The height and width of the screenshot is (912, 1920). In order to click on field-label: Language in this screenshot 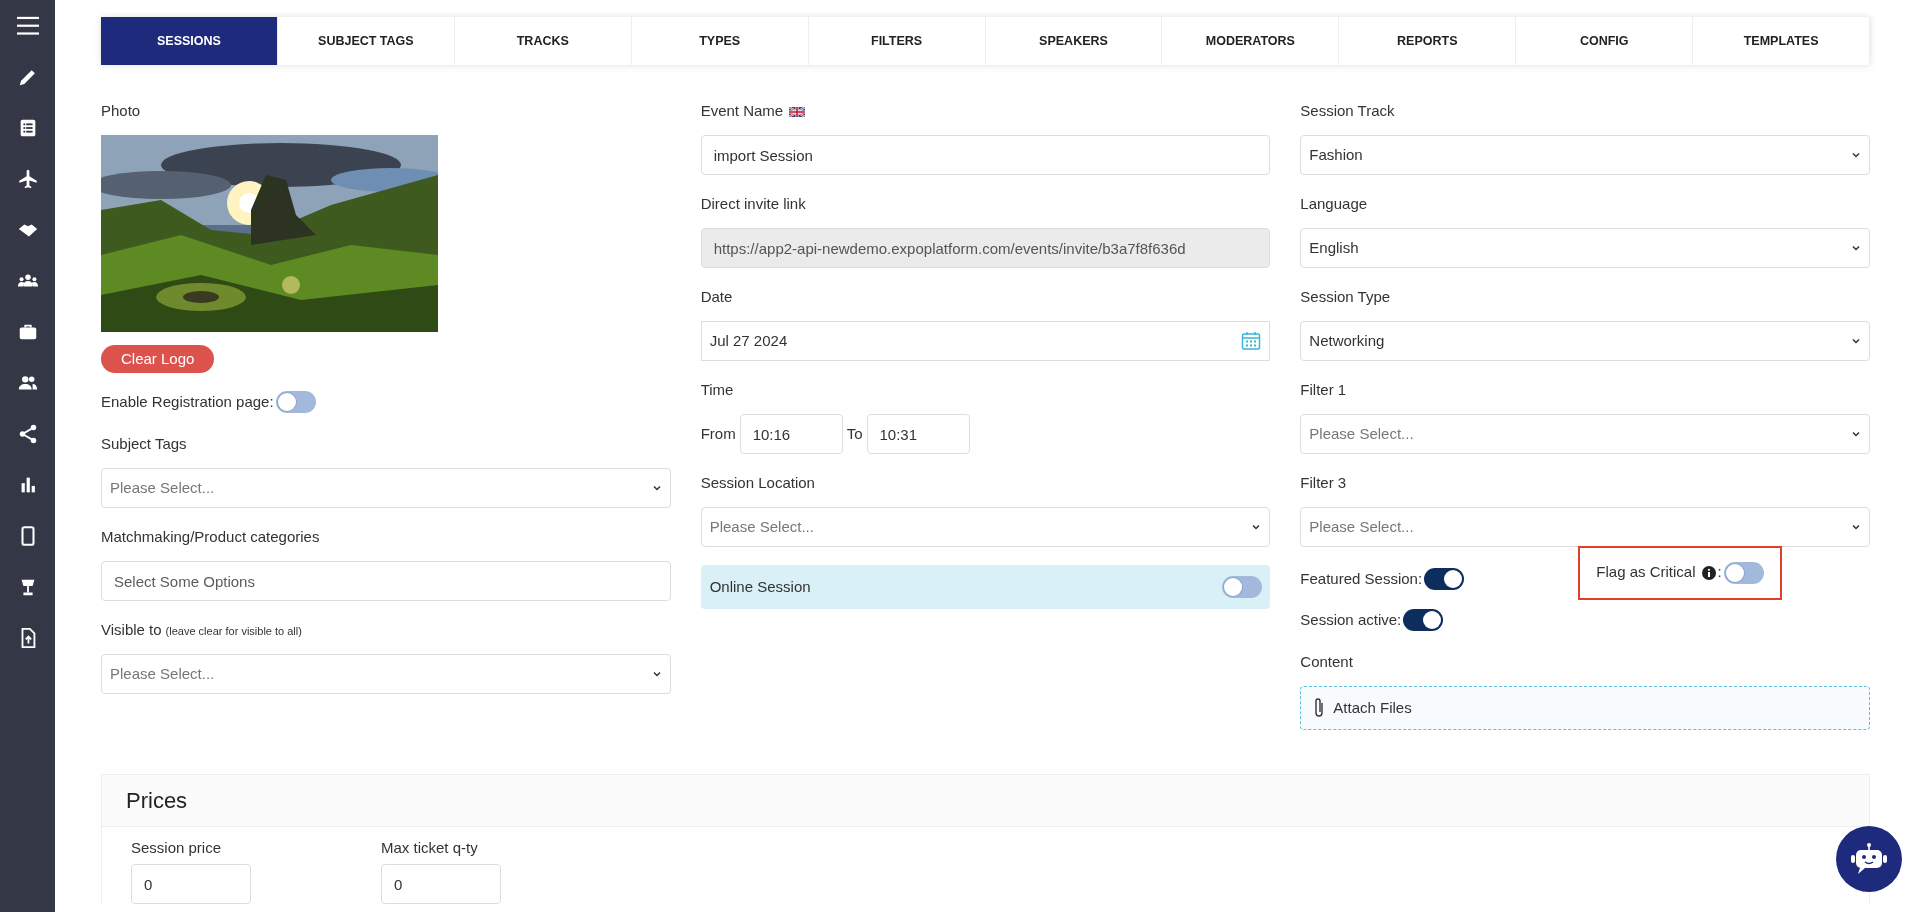, I will do `click(1334, 204)`.